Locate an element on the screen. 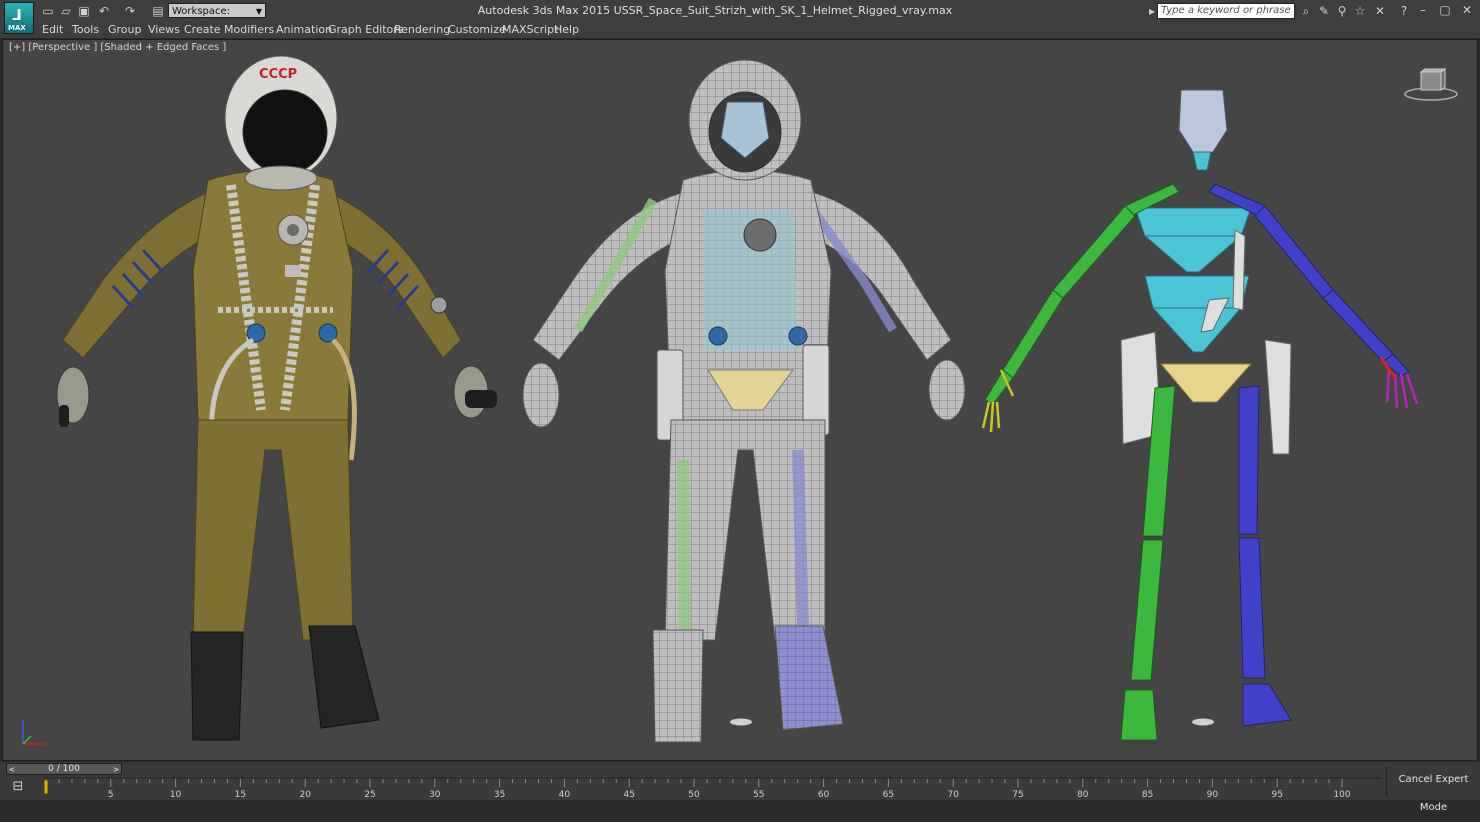  ruler-tick-label: 65 is located at coordinates (888, 795).